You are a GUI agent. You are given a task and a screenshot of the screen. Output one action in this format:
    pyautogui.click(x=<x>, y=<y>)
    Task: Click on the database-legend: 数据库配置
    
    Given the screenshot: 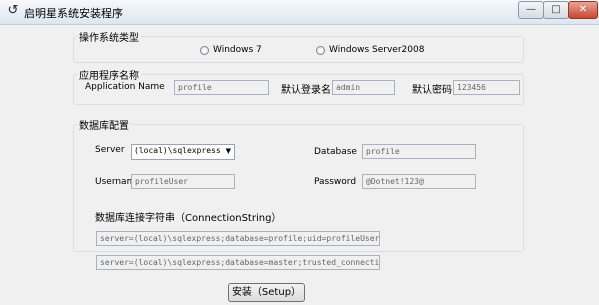 What is the action you would take?
    pyautogui.click(x=104, y=124)
    